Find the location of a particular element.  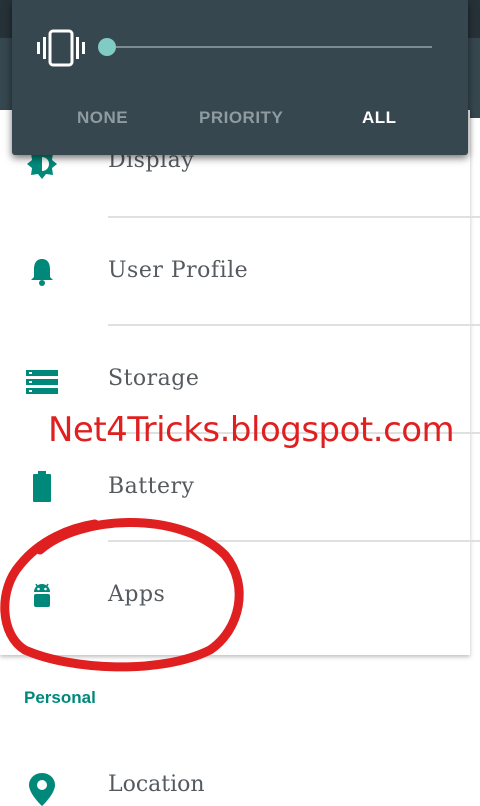

location-pin-icon is located at coordinates (42, 789).